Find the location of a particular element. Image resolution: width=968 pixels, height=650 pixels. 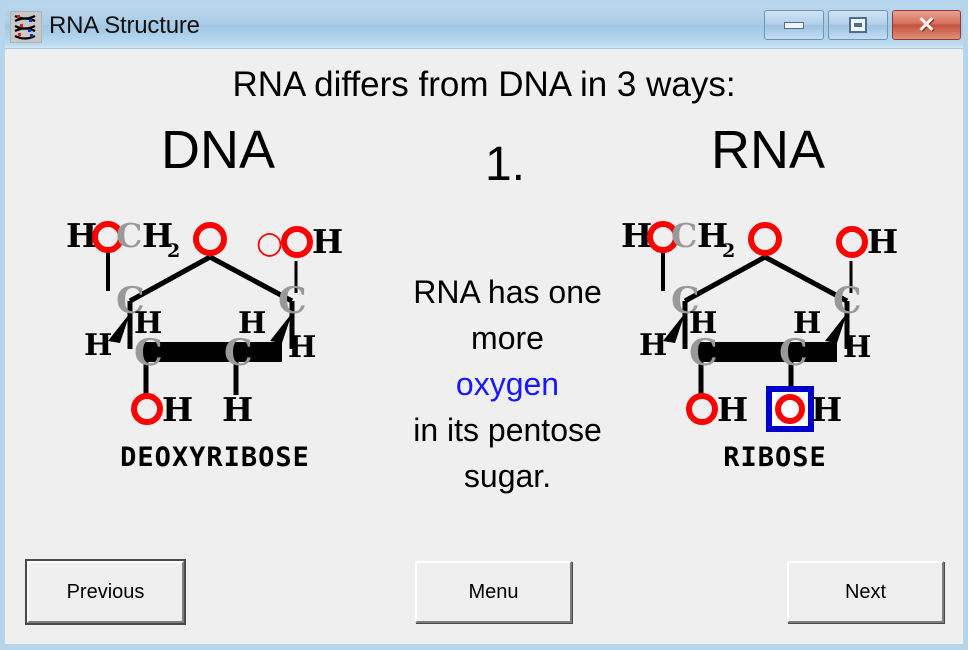

minimize-button is located at coordinates (794, 25).